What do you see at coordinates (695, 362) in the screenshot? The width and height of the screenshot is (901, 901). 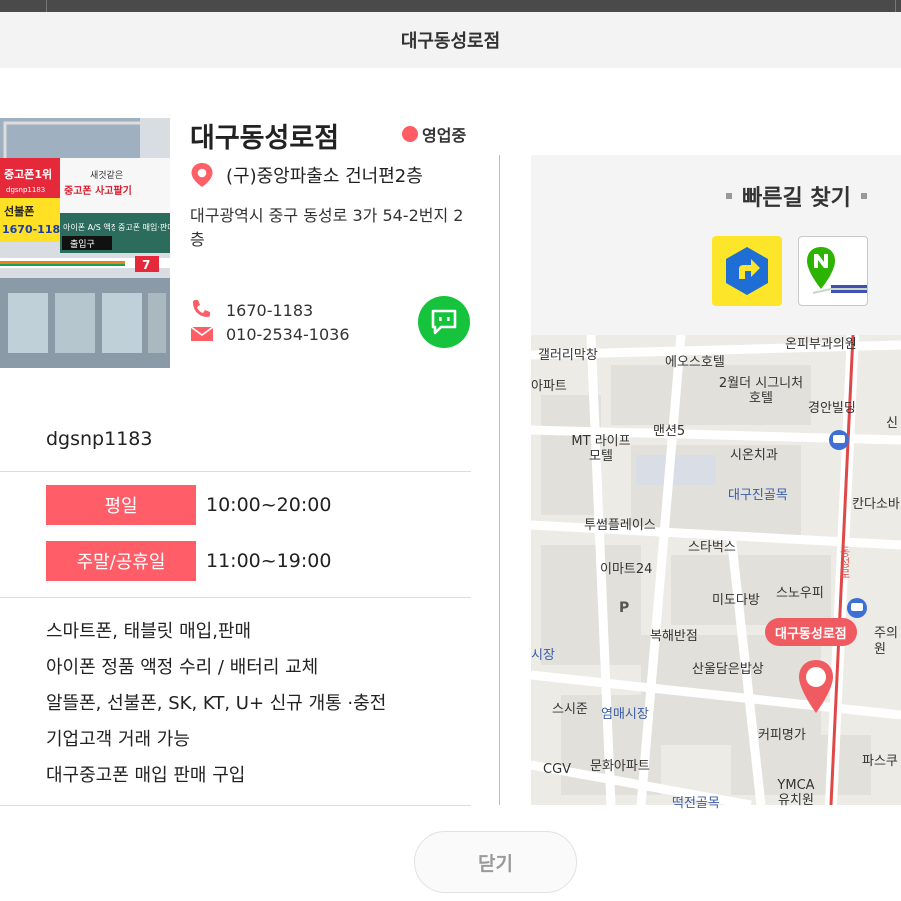 I see `map-label: 에오스호텔` at bounding box center [695, 362].